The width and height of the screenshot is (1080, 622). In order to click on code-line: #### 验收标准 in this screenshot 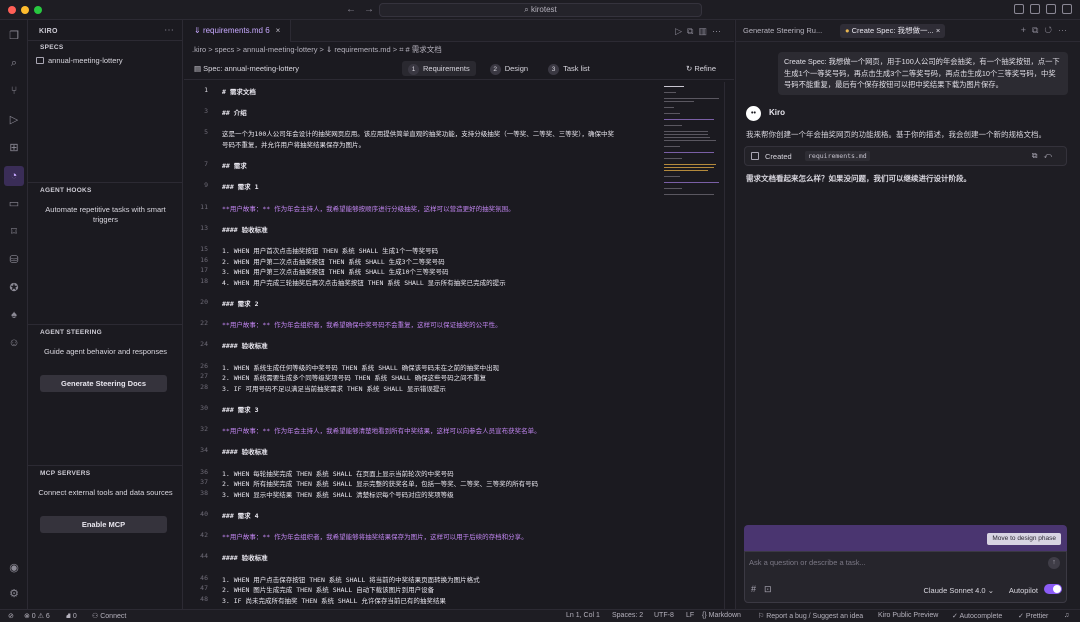, I will do `click(245, 229)`.